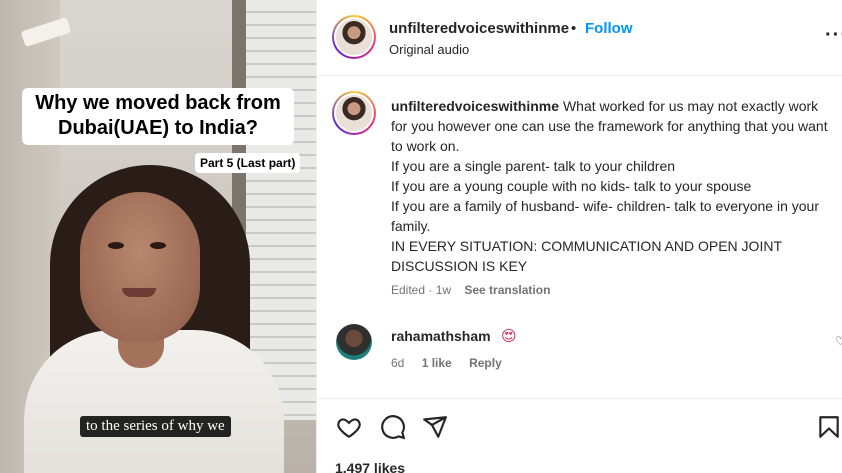 Image resolution: width=842 pixels, height=473 pixels. What do you see at coordinates (509, 336) in the screenshot?
I see `comment-text: 😍` at bounding box center [509, 336].